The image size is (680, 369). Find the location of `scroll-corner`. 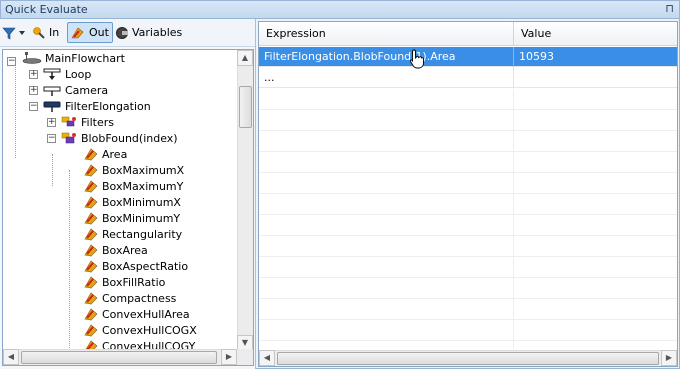

scroll-corner is located at coordinates (245, 357).